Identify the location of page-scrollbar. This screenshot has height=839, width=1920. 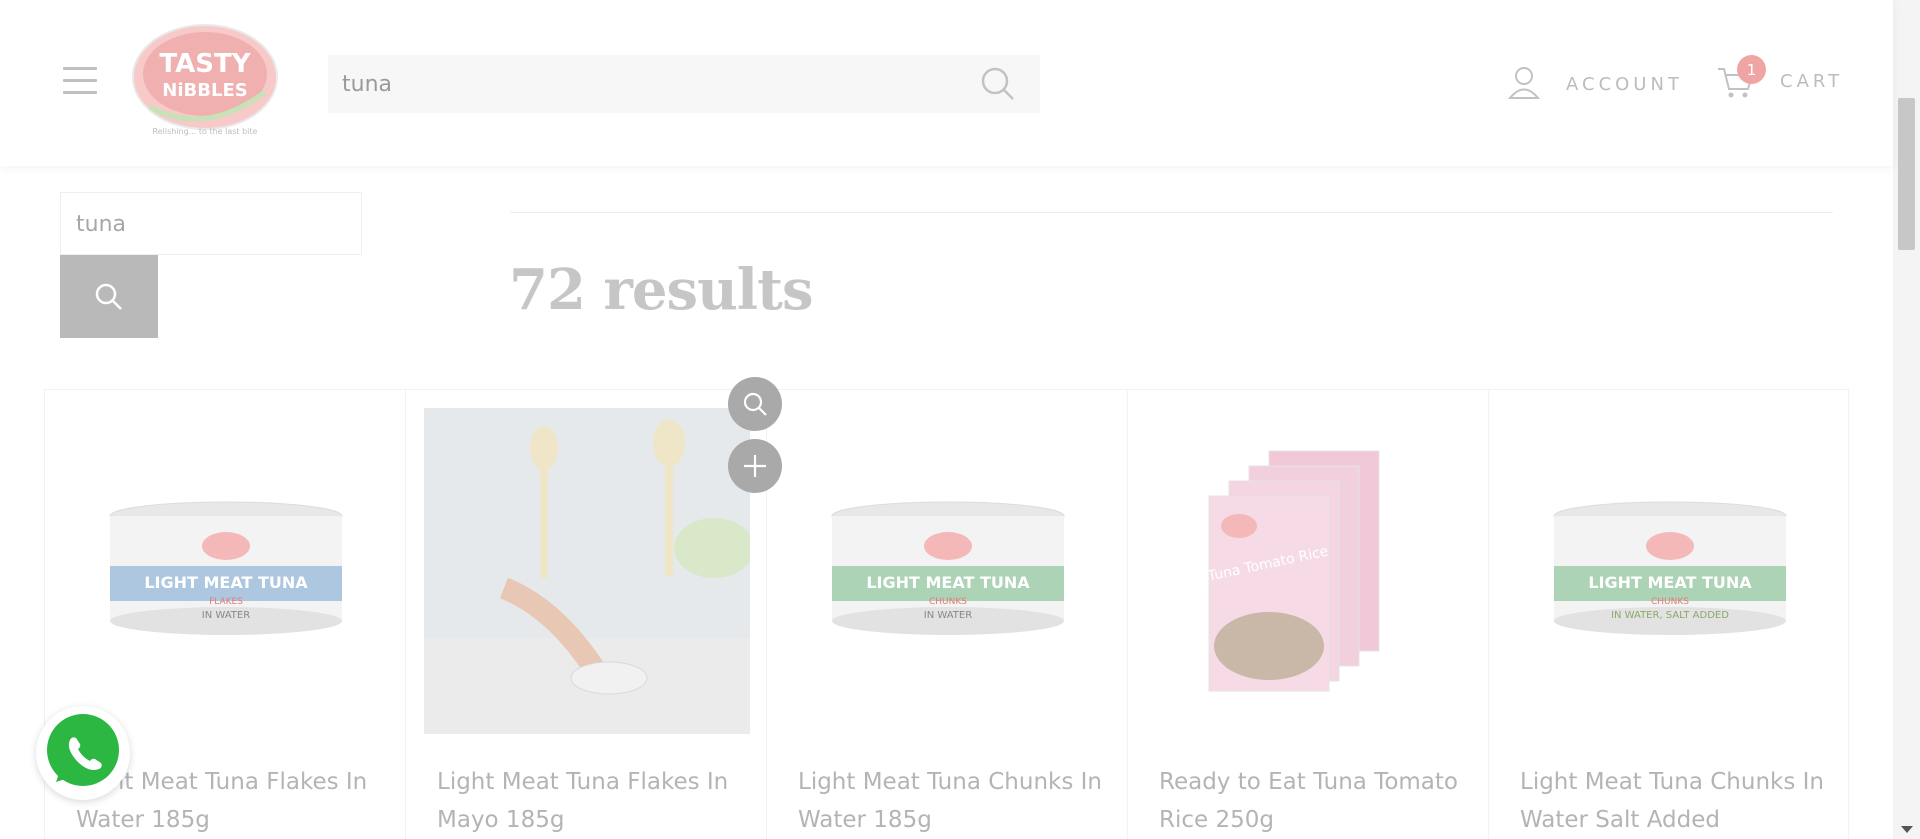
(1906, 419).